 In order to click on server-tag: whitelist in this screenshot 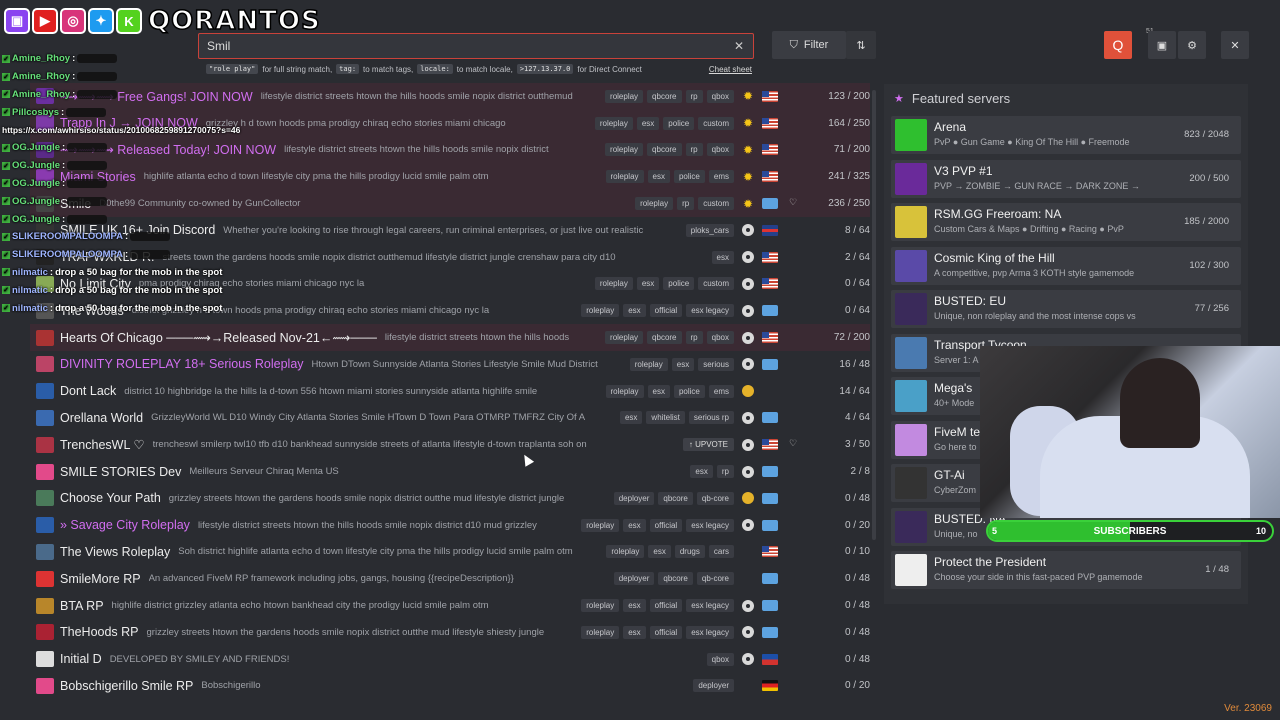, I will do `click(665, 418)`.